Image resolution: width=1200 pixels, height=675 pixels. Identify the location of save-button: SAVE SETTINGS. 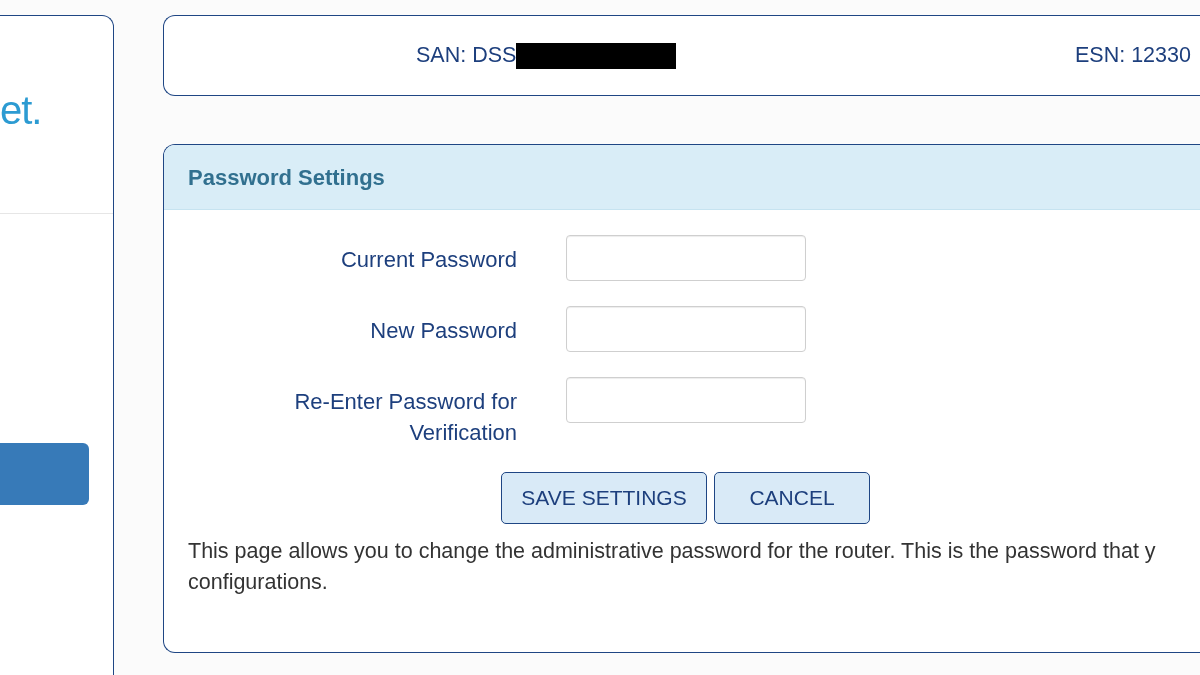
(604, 498).